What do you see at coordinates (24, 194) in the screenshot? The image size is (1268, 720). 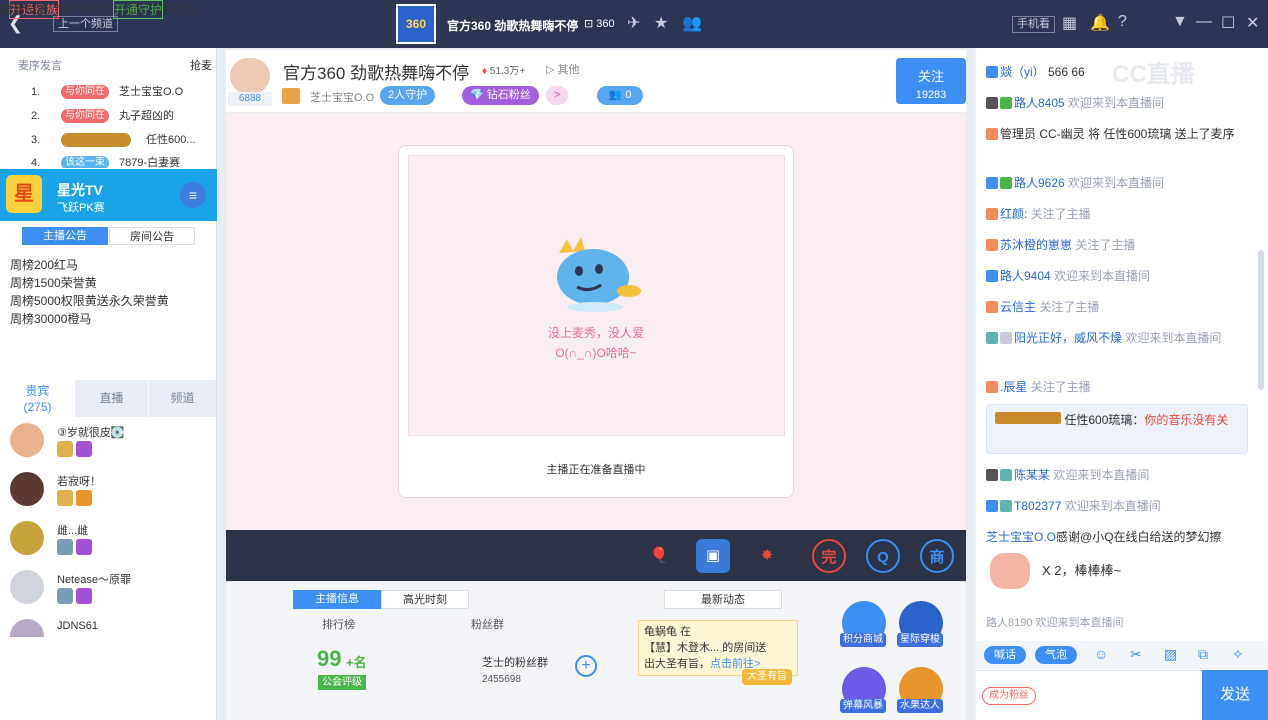 I see `xingguang-logo: 星` at bounding box center [24, 194].